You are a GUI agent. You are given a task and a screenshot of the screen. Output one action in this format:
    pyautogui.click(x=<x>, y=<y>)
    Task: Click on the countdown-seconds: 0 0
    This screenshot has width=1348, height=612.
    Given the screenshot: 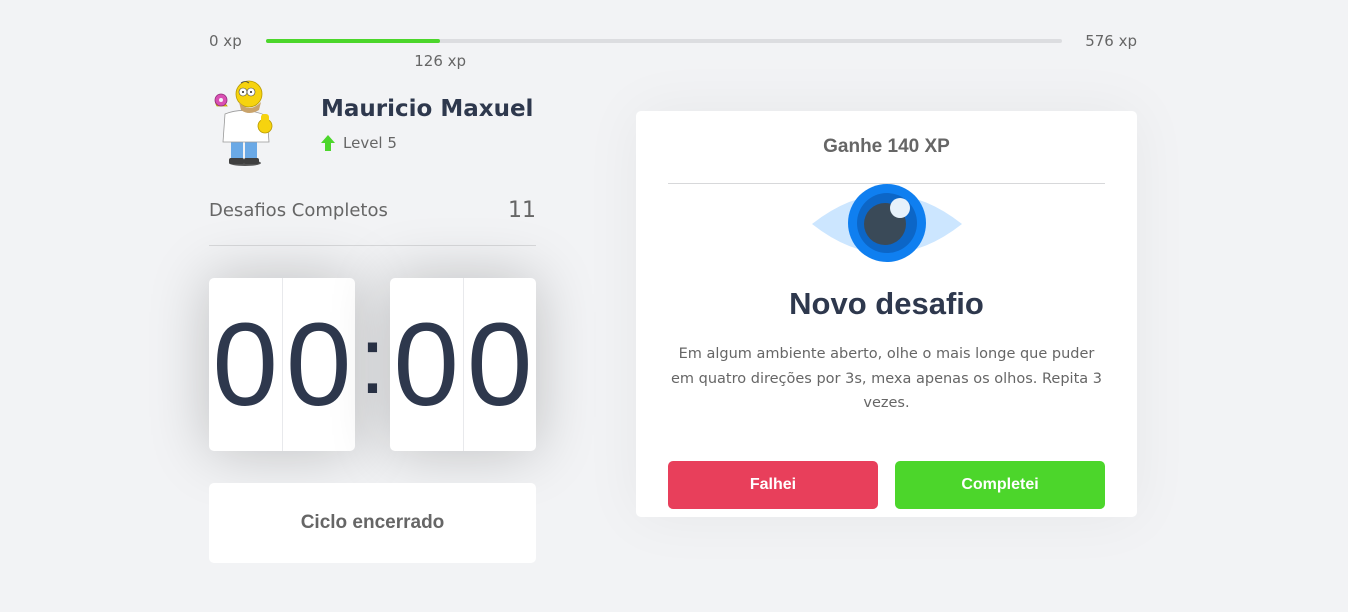 What is the action you would take?
    pyautogui.click(x=463, y=364)
    